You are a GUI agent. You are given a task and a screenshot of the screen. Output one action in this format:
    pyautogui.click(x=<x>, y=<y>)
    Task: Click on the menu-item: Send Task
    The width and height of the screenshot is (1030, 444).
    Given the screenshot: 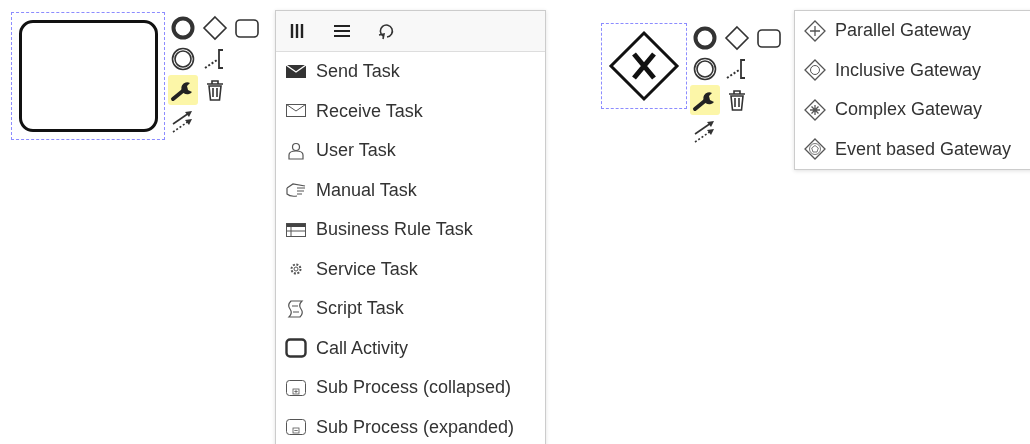 What is the action you would take?
    pyautogui.click(x=410, y=72)
    